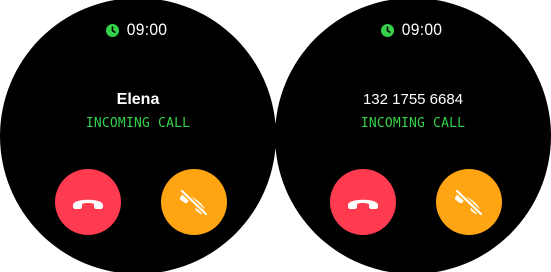  What do you see at coordinates (413, 99) in the screenshot?
I see `caller-number: 132 1755 6684` at bounding box center [413, 99].